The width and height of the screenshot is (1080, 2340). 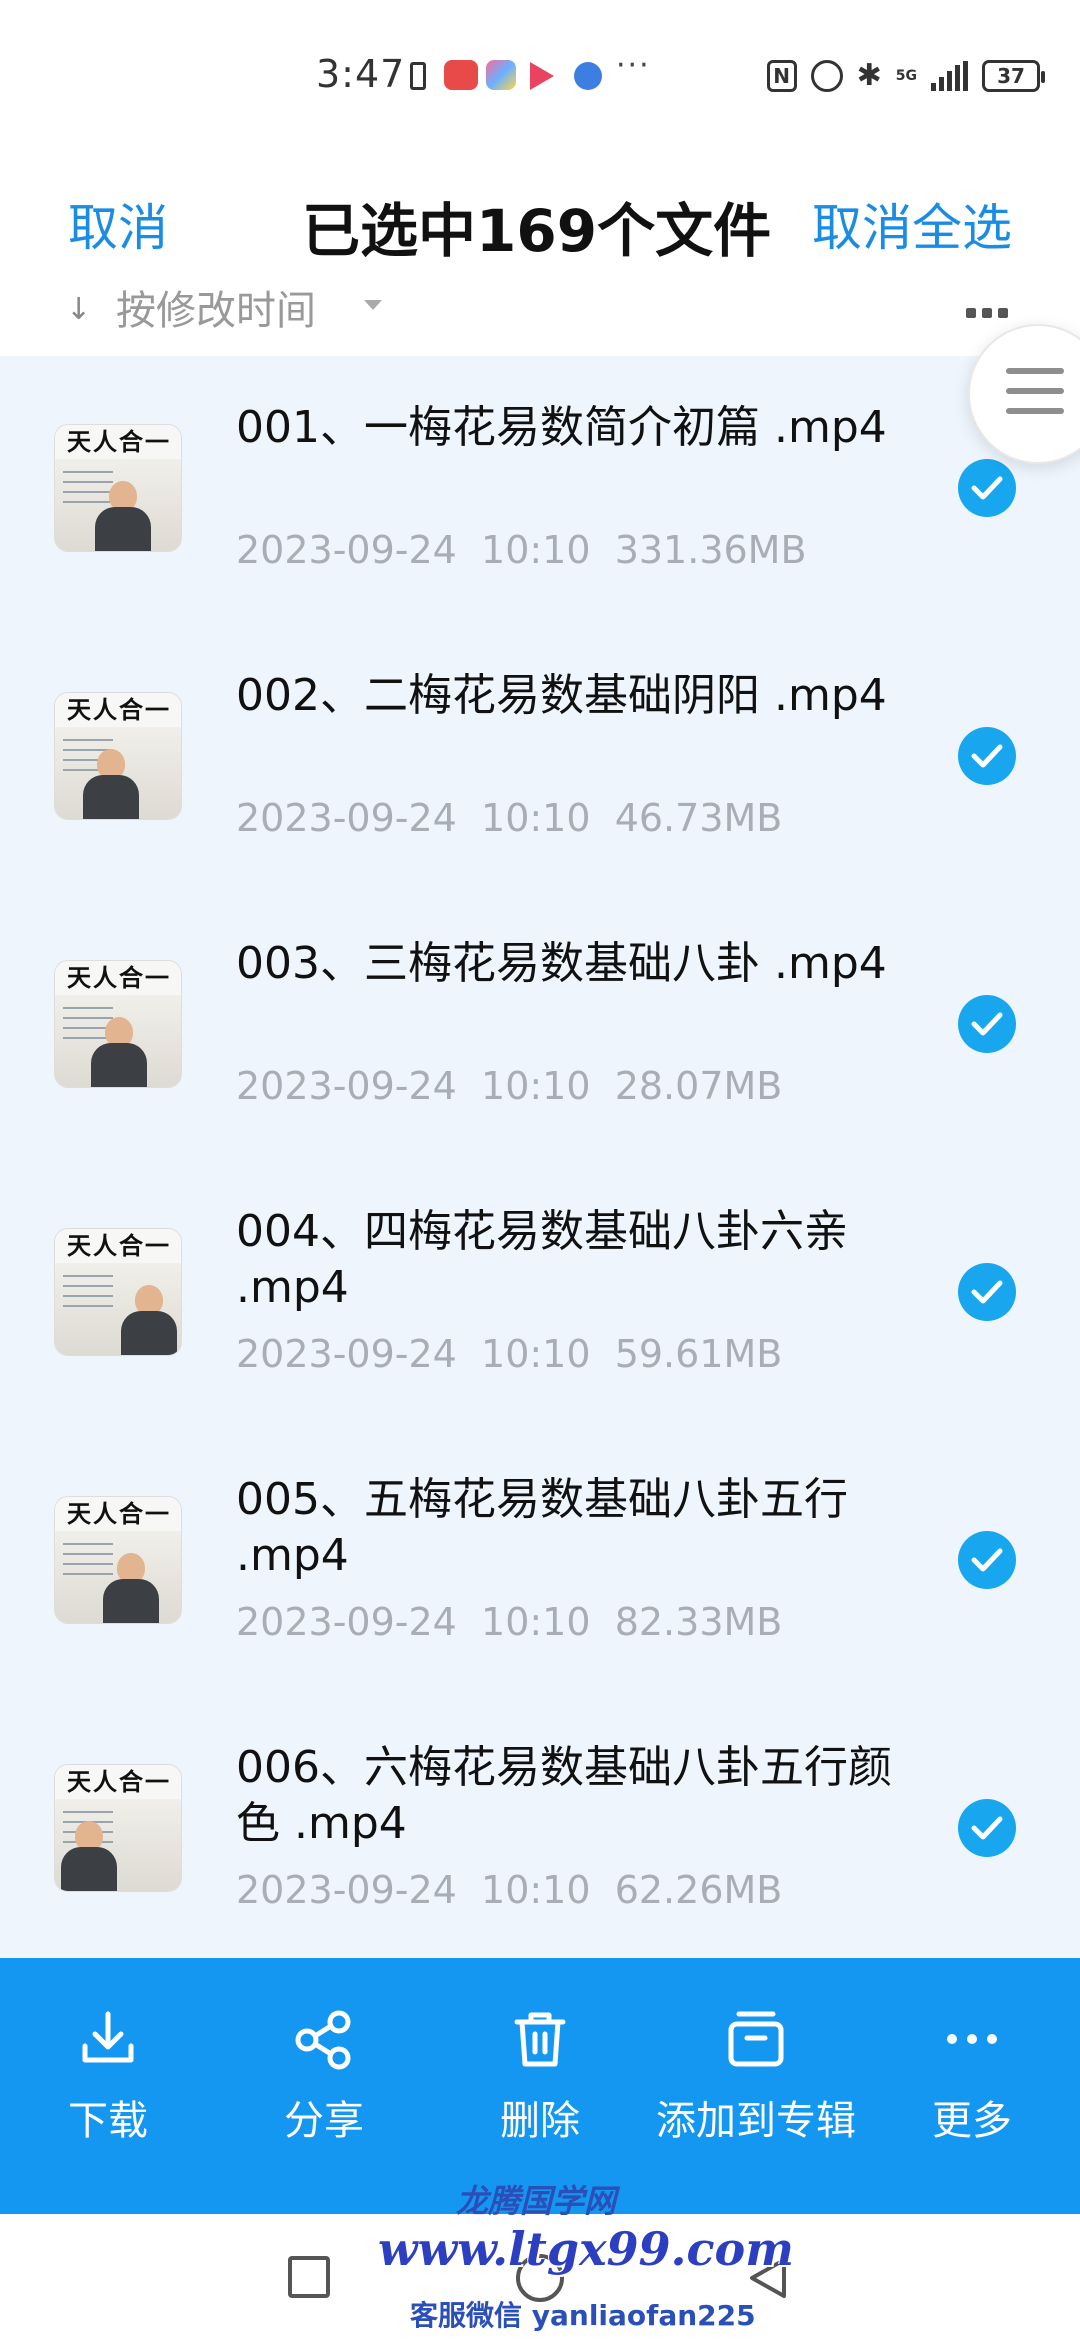 I want to click on file-name: 004、四梅花易数基础八卦六亲 .mp4, so click(x=542, y=1259).